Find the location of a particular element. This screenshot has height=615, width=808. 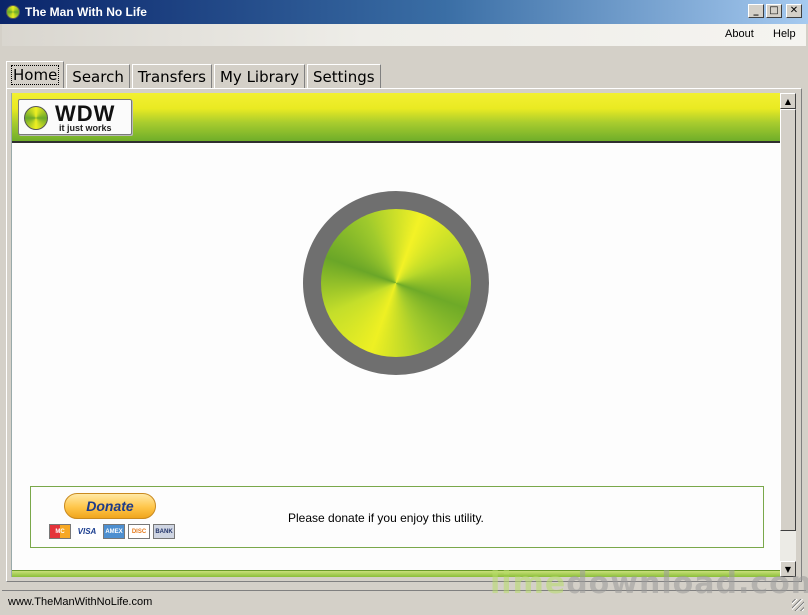

menu-about: About is located at coordinates (739, 34).